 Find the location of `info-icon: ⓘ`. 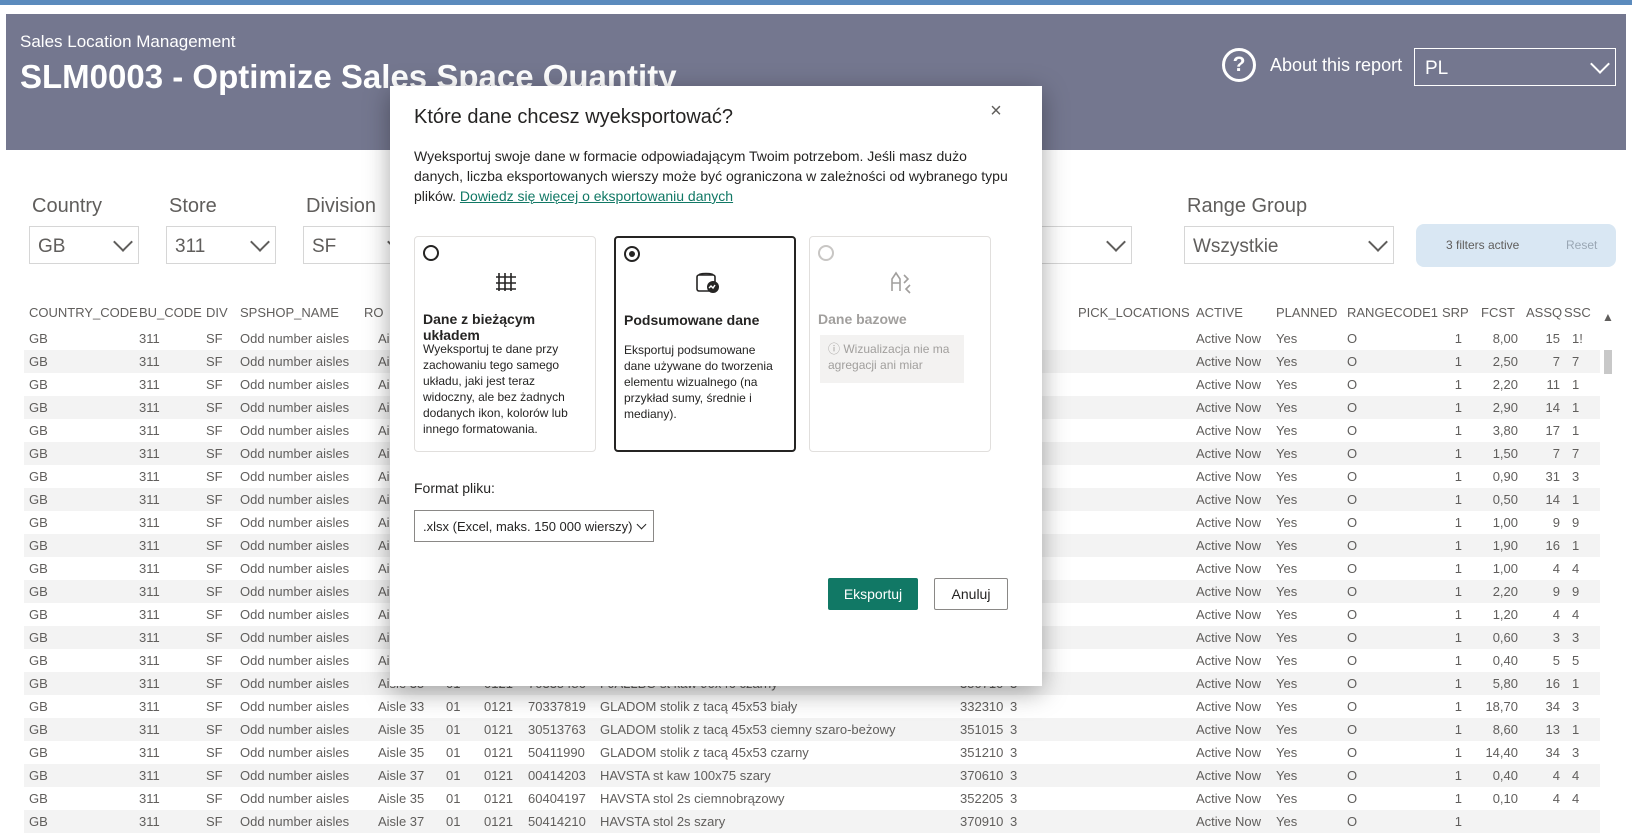

info-icon: ⓘ is located at coordinates (834, 349).